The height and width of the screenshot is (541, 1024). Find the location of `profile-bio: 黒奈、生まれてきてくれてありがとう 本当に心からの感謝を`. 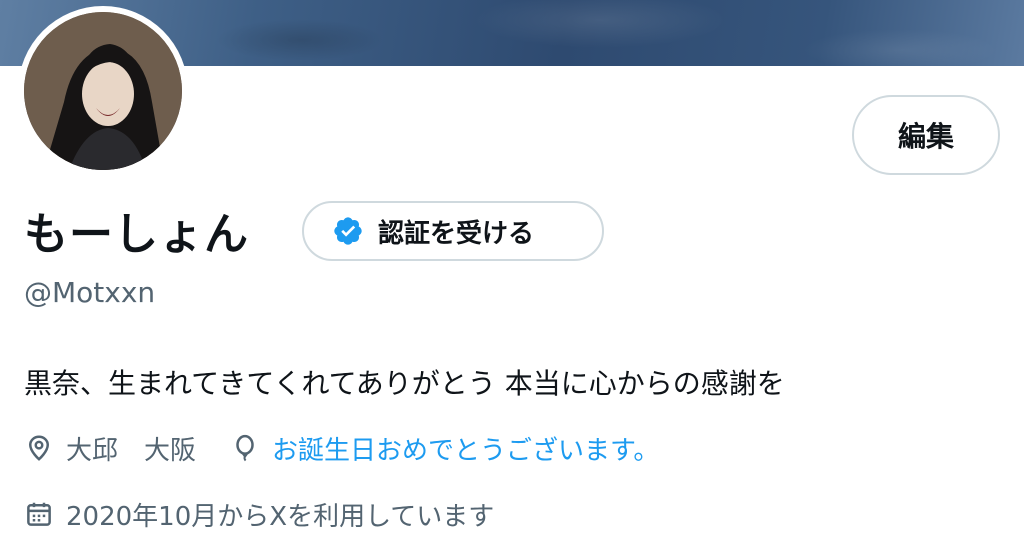

profile-bio: 黒奈、生まれてきてくれてありがとう 本当に心からの感謝を is located at coordinates (404, 383).